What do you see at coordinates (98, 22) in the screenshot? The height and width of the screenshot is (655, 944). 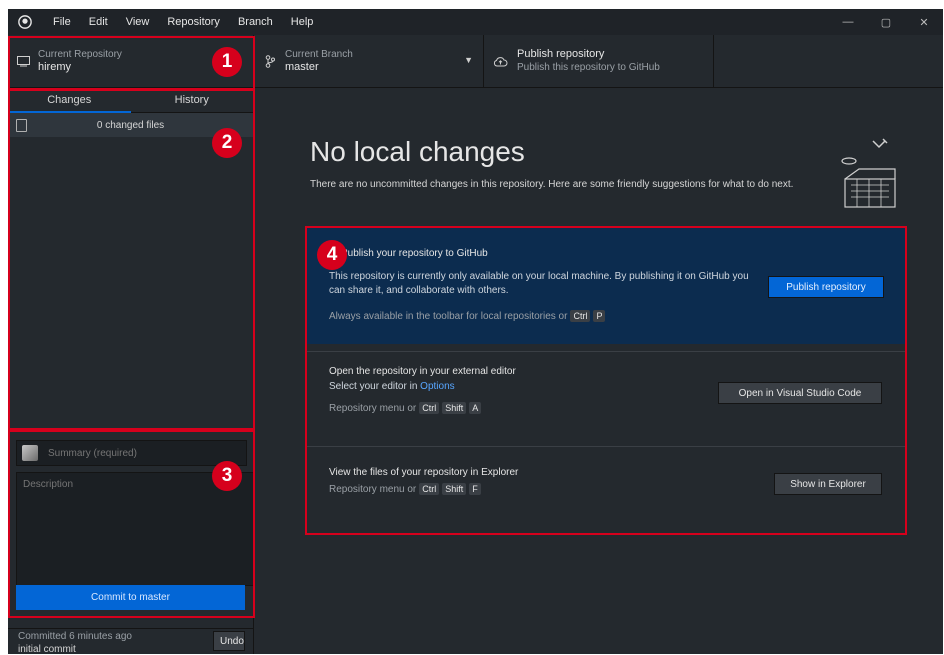 I see `menu-edit: Edit` at bounding box center [98, 22].